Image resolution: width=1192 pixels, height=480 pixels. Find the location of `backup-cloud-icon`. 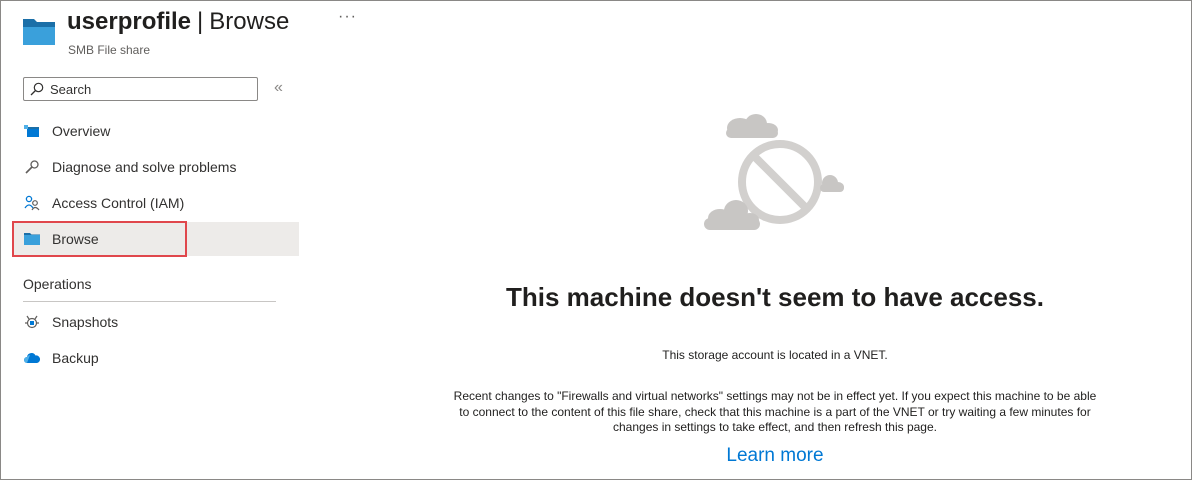

backup-cloud-icon is located at coordinates (32, 358).